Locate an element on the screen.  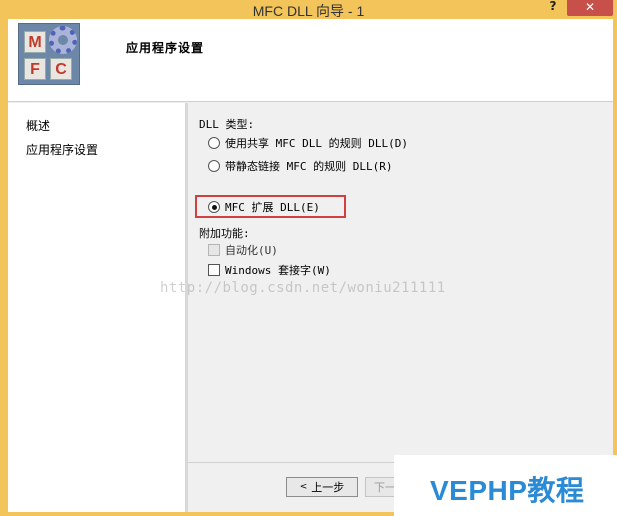
dll-type-label: DLL 类型: is located at coordinates (227, 124).